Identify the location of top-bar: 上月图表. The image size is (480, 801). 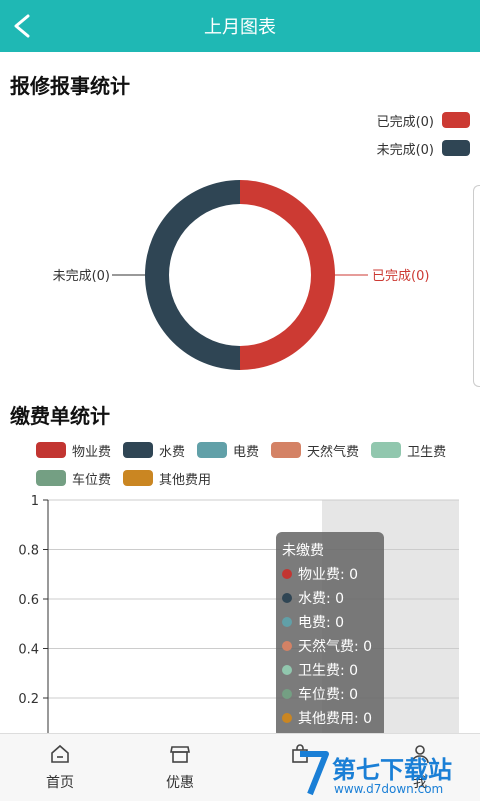
(240, 26).